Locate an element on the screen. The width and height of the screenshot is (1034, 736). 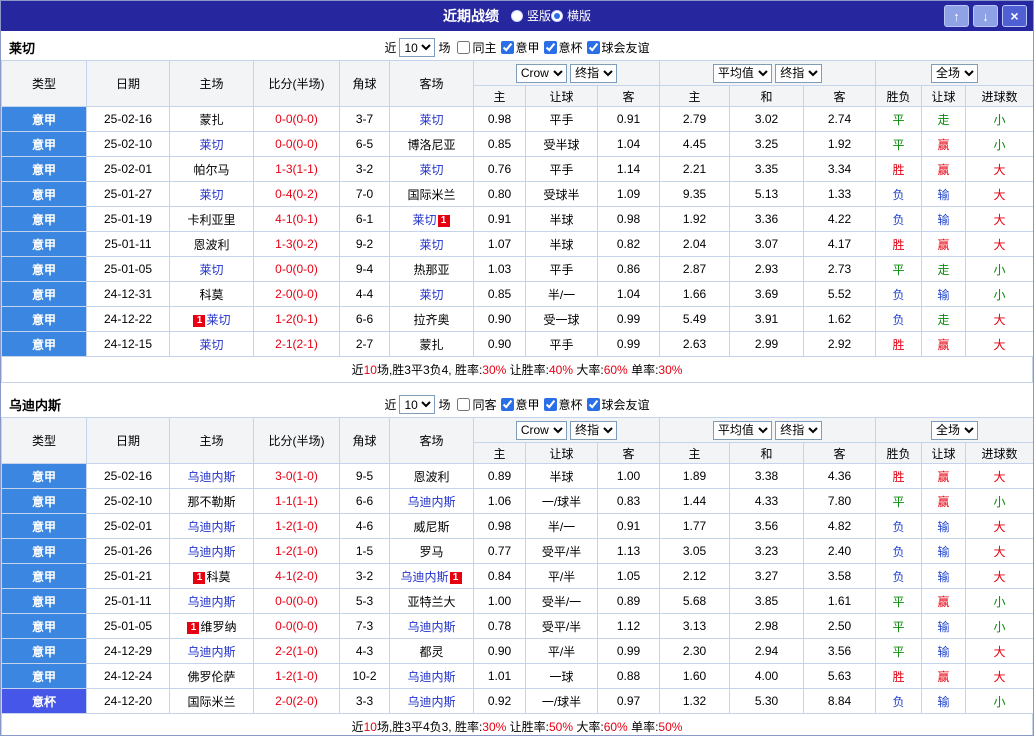
away-odds-cell: 1.05 is located at coordinates (628, 576).